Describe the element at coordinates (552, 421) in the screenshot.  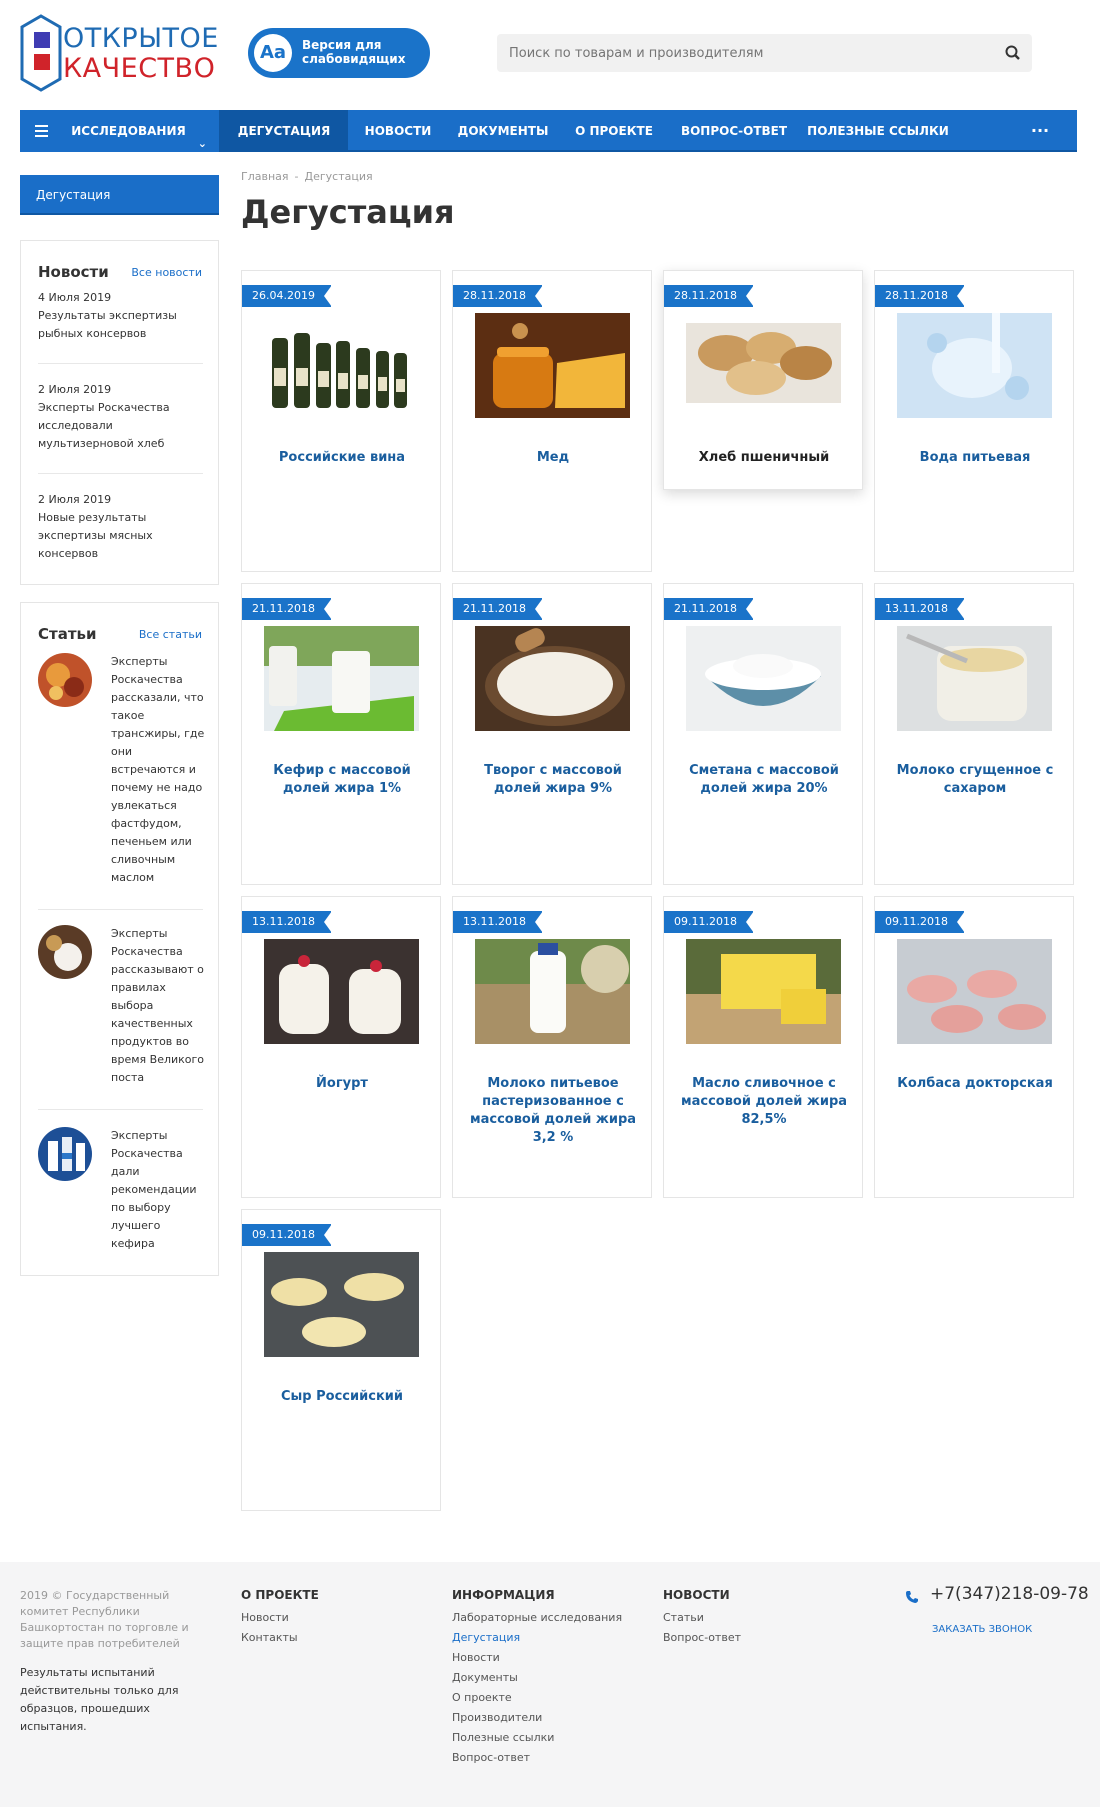
I see `product-card: 28.11.2018 Мед` at that location.